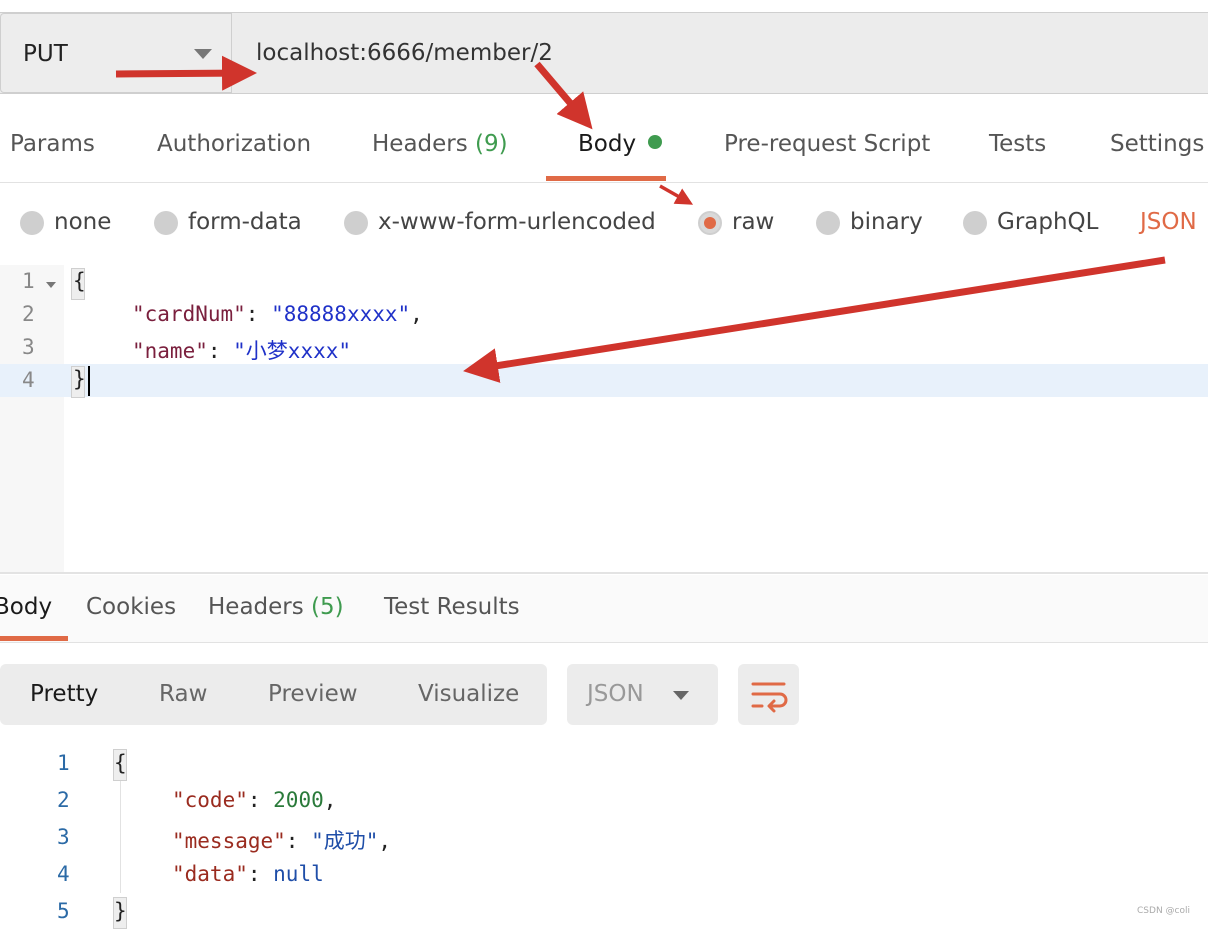 This screenshot has height=929, width=1208. Describe the element at coordinates (52, 144) in the screenshot. I see `tab-params: Params` at that location.